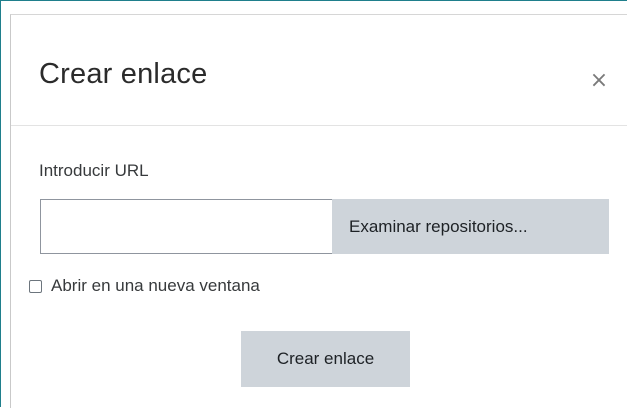 The image size is (627, 408). Describe the element at coordinates (123, 74) in the screenshot. I see `dialog-title: Crear enlace` at that location.